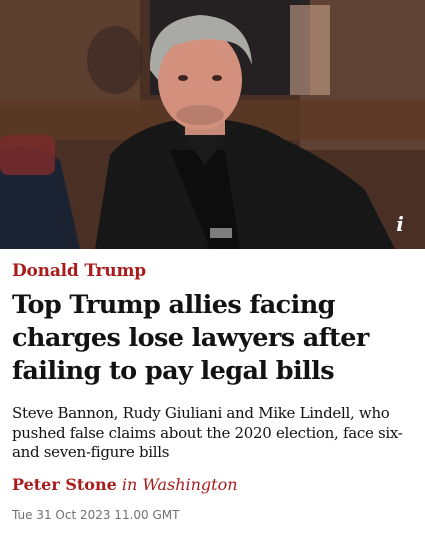  I want to click on publish-date: Tue 31 Oct 2023 11.00 GMT, so click(96, 514).